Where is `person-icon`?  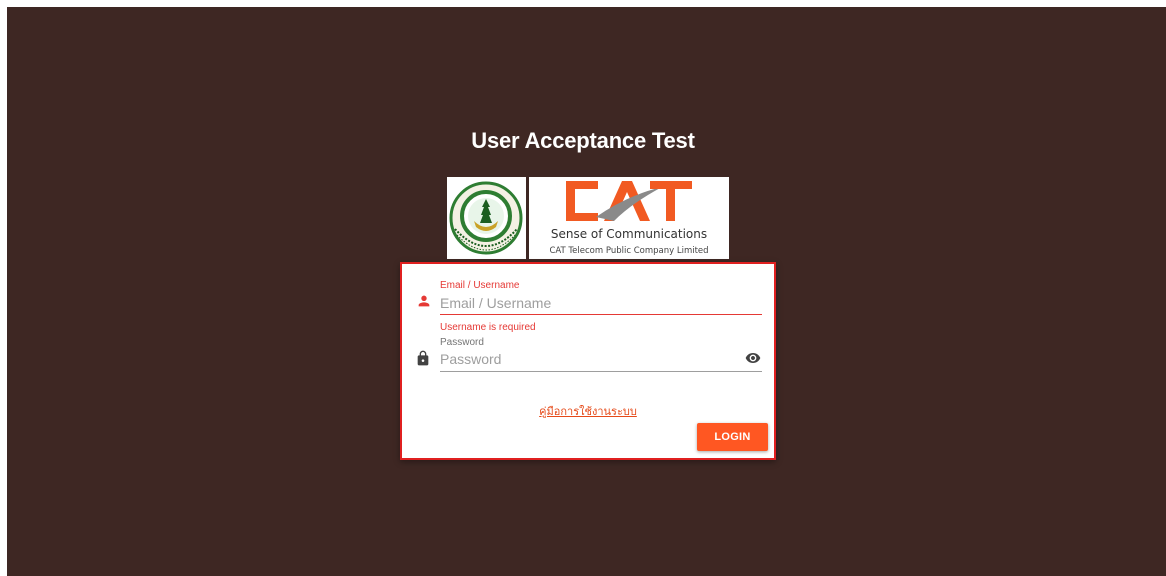
person-icon is located at coordinates (424, 301).